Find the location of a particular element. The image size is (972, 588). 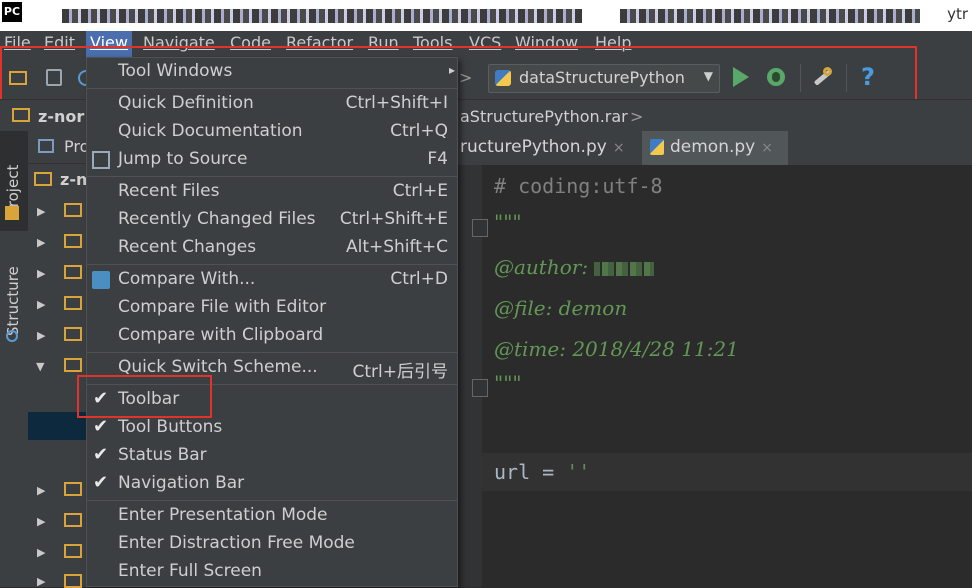

breadcrumb-project: z-nor is located at coordinates (61, 116).